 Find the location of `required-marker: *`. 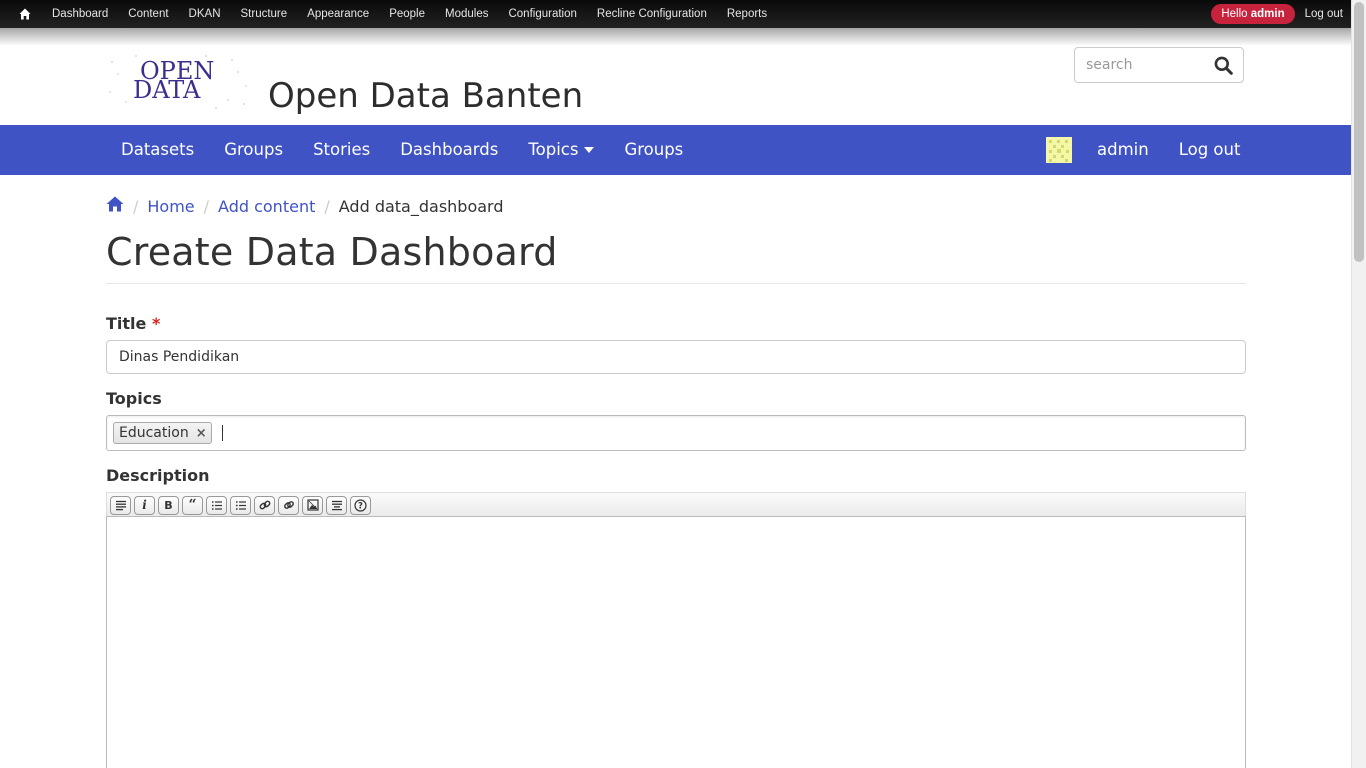

required-marker: * is located at coordinates (156, 323).